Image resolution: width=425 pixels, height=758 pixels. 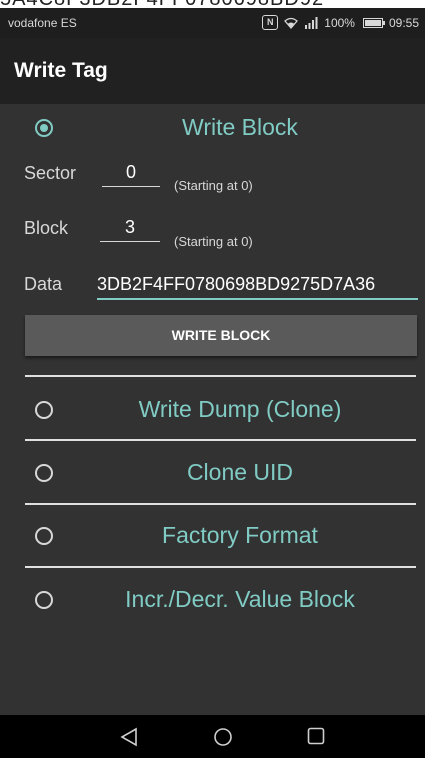 What do you see at coordinates (213, 185) in the screenshot?
I see `sector-hint: (Starting at 0)` at bounding box center [213, 185].